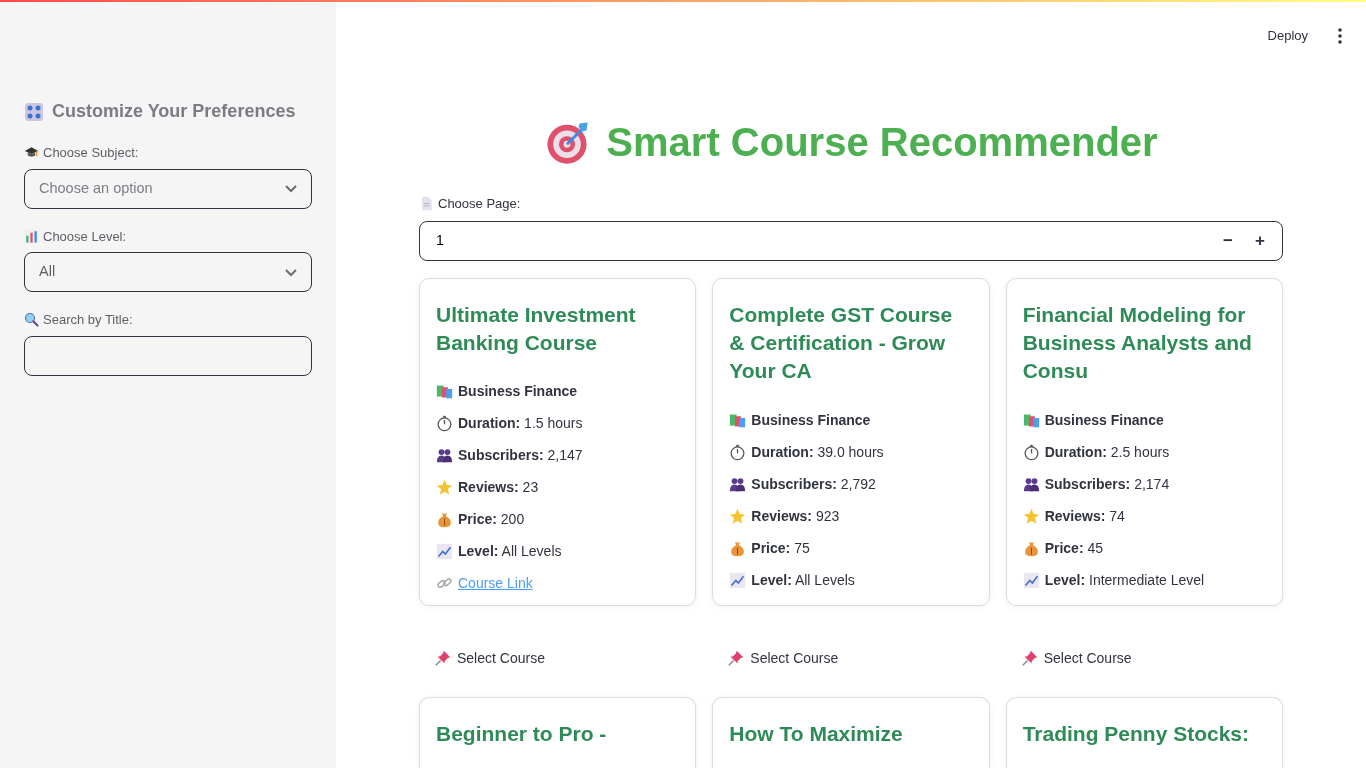 The width and height of the screenshot is (1366, 768). I want to click on course-title: Complete GST Course & Certification - Grow Your CA, so click(841, 343).